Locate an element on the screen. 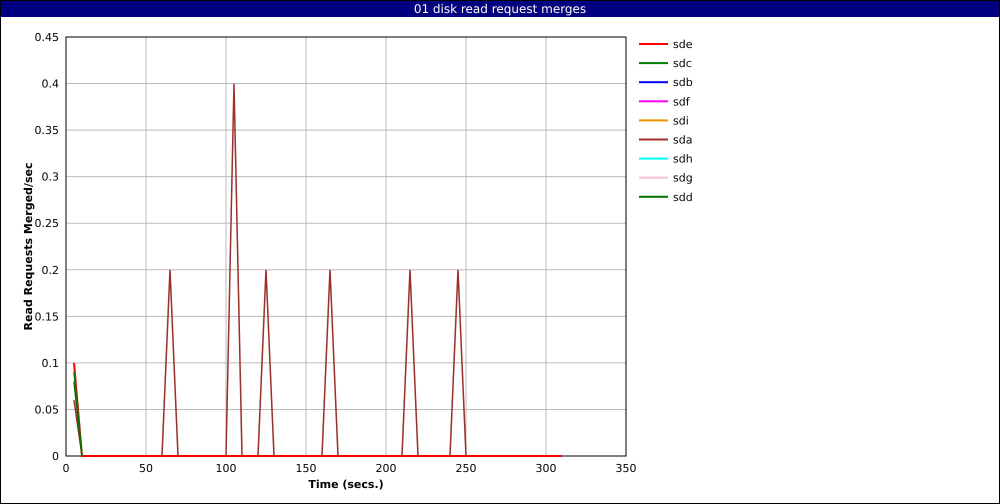 This screenshot has width=1000, height=504. axis-title: Time (secs.) is located at coordinates (346, 484).